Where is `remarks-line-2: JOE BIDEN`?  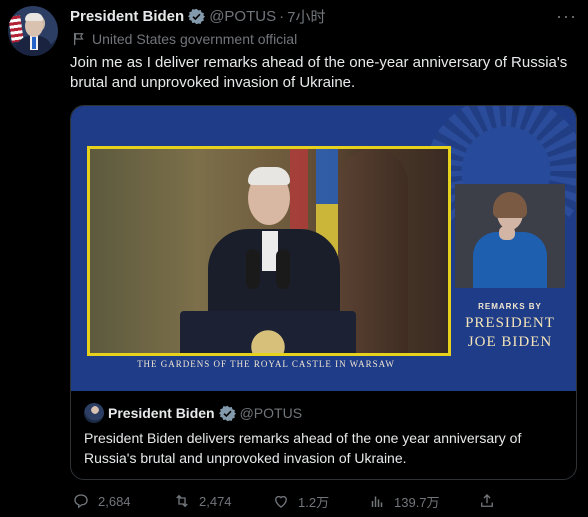
remarks-line-2: JOE BIDEN is located at coordinates (510, 342).